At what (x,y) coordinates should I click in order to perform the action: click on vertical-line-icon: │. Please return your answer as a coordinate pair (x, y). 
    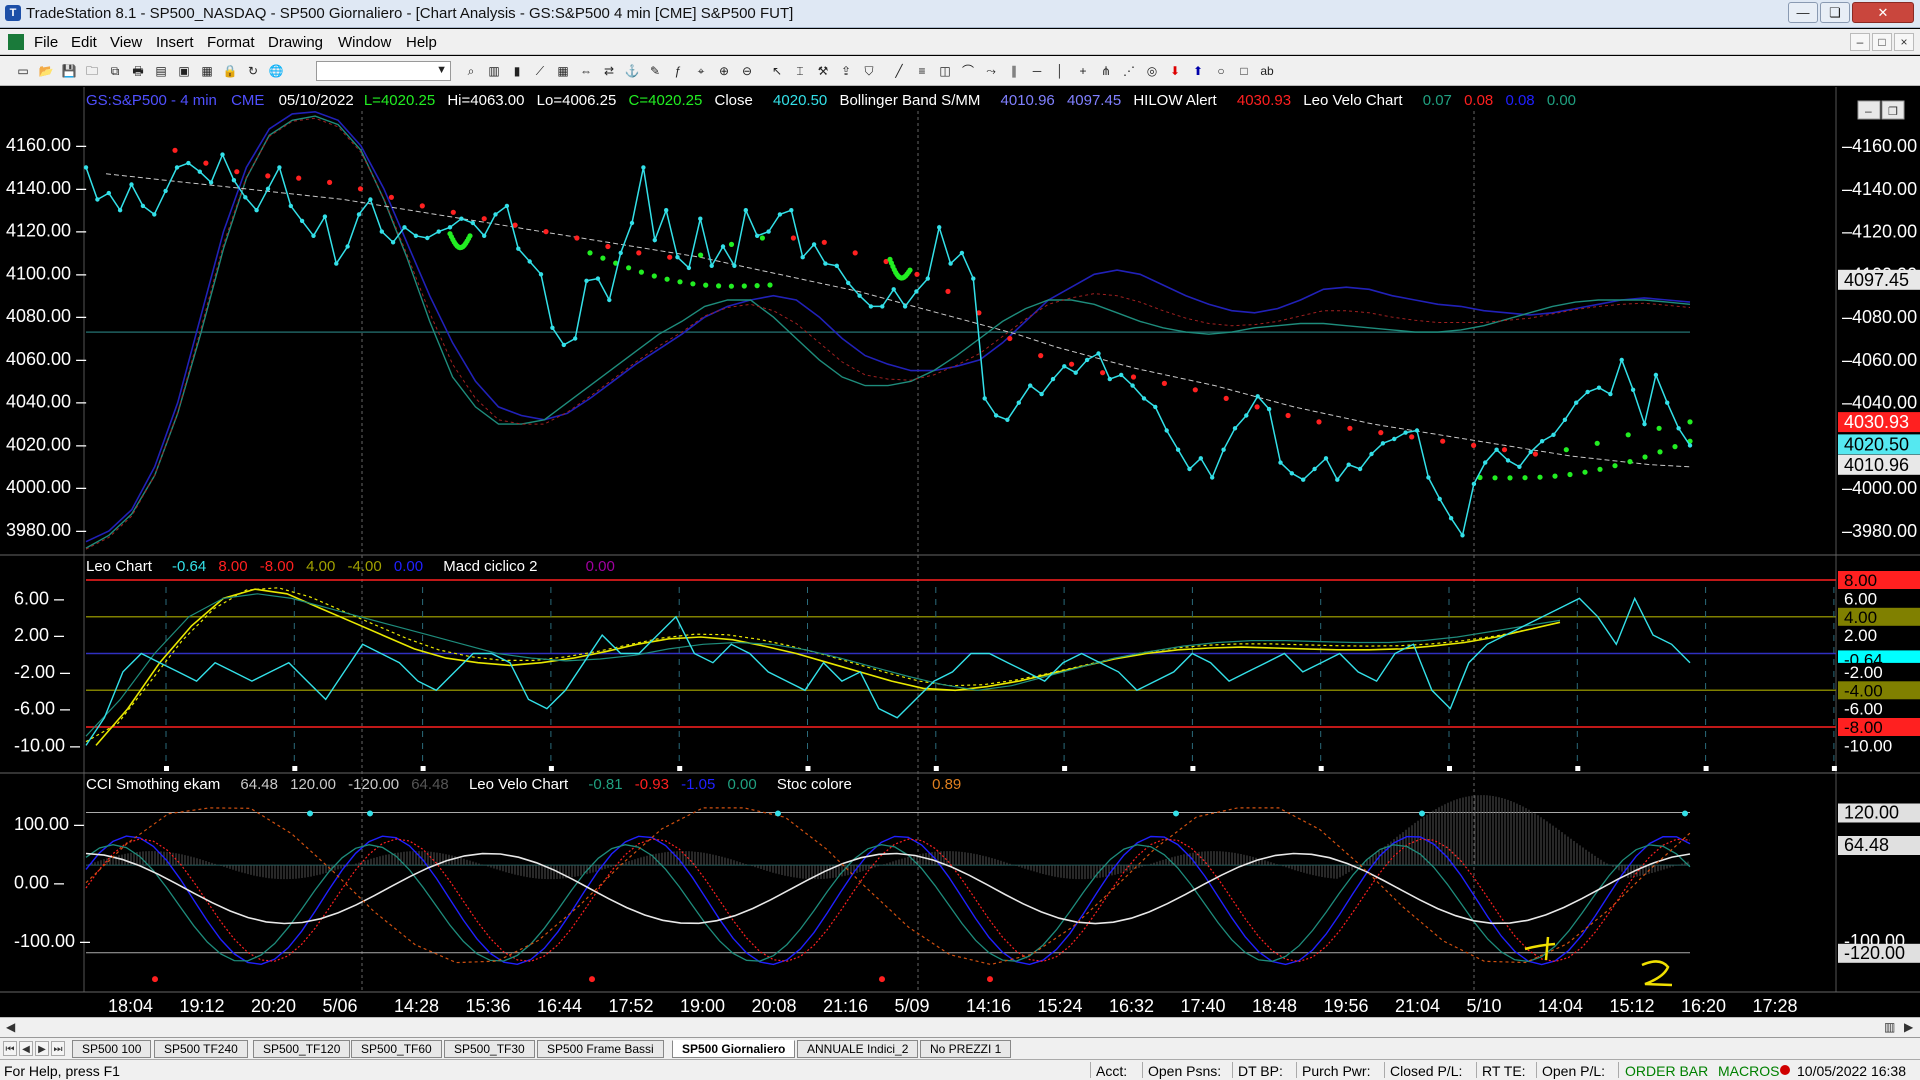
    Looking at the image, I should click on (1060, 71).